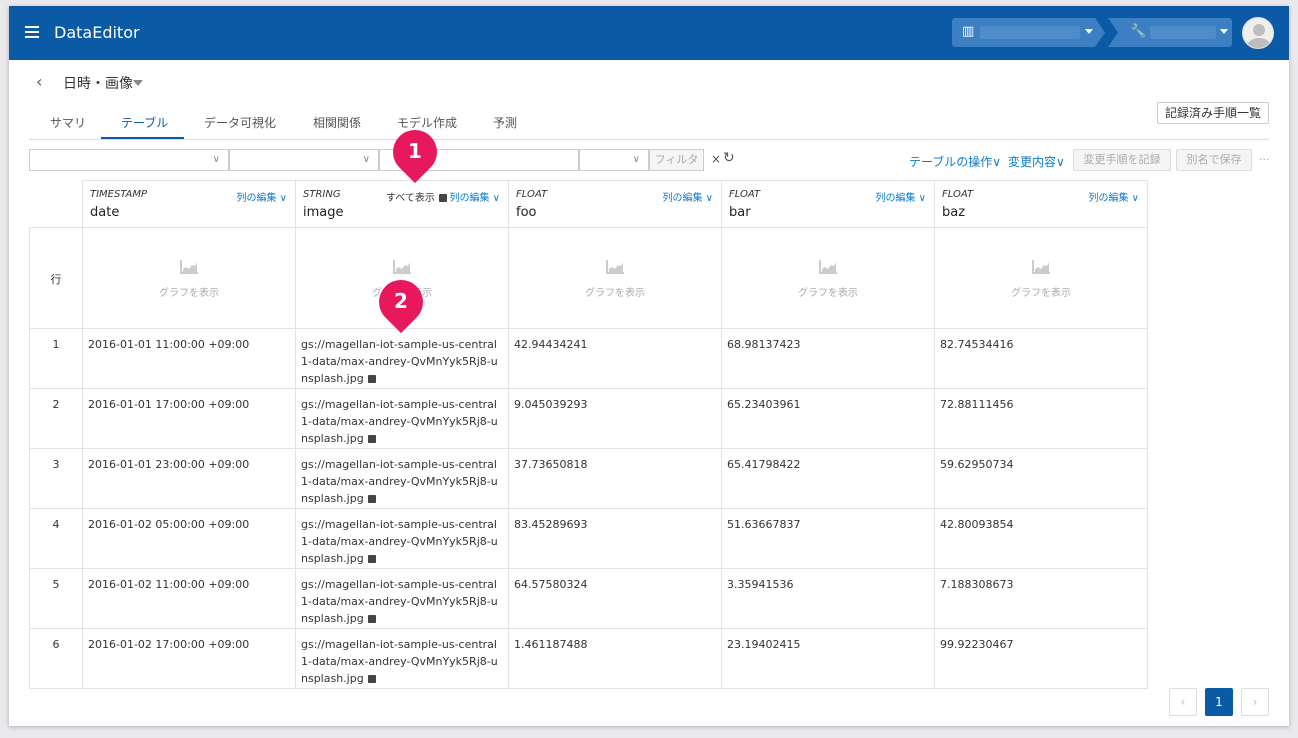 This screenshot has height=738, width=1298. I want to click on recorded-steps-button: 記録済み手順一覧, so click(1213, 113).